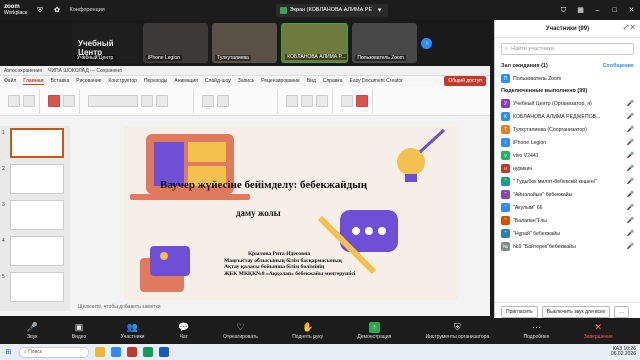  What do you see at coordinates (618, 66) in the screenshot?
I see `message-link: Сообщение` at bounding box center [618, 66].